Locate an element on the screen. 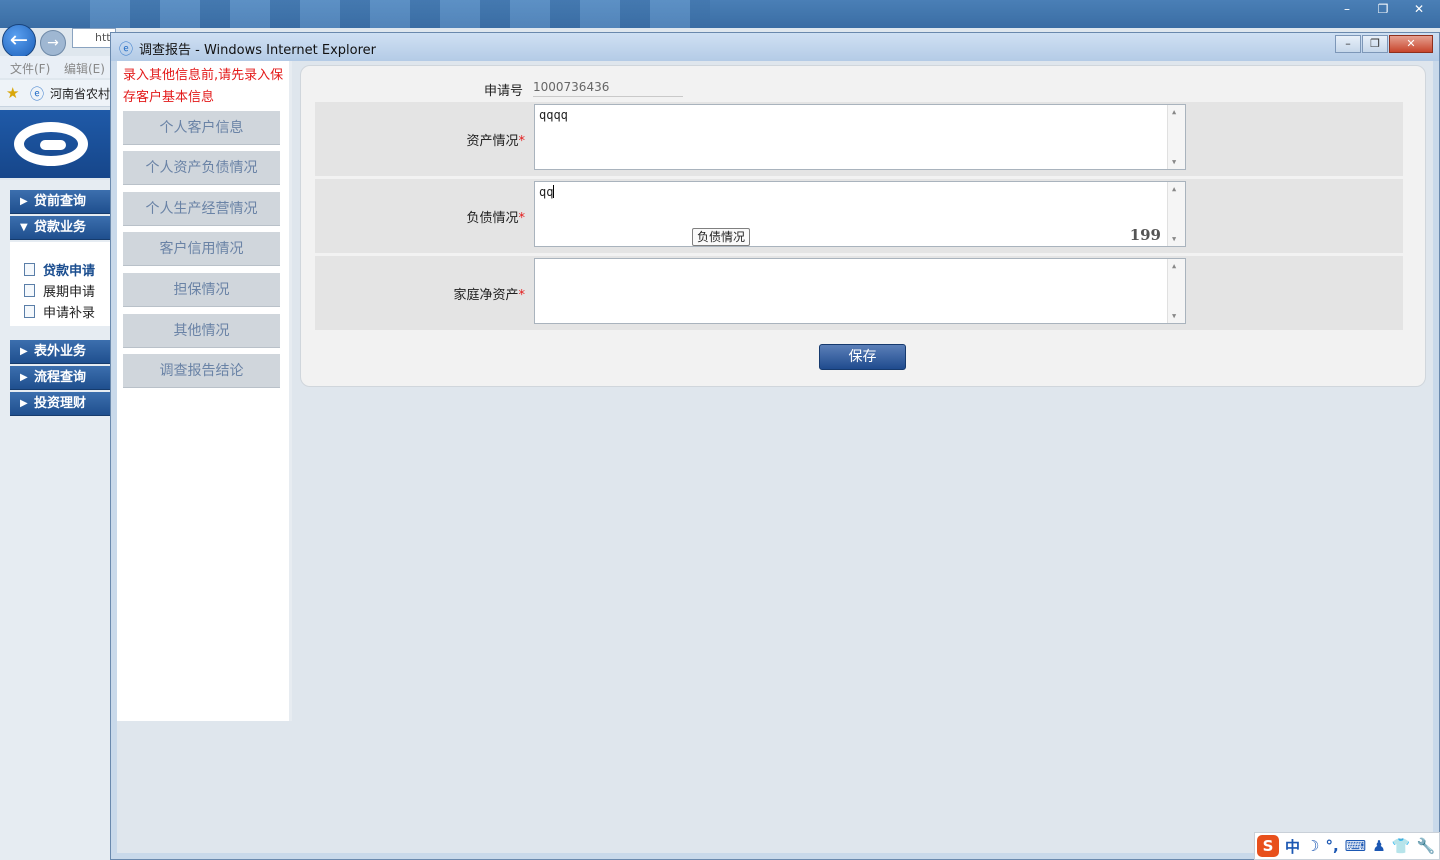 Image resolution: width=1440 pixels, height=860 pixels. sidebar-submenu: 贷款申请 展期申请 申请补录 is located at coordinates (60, 284).